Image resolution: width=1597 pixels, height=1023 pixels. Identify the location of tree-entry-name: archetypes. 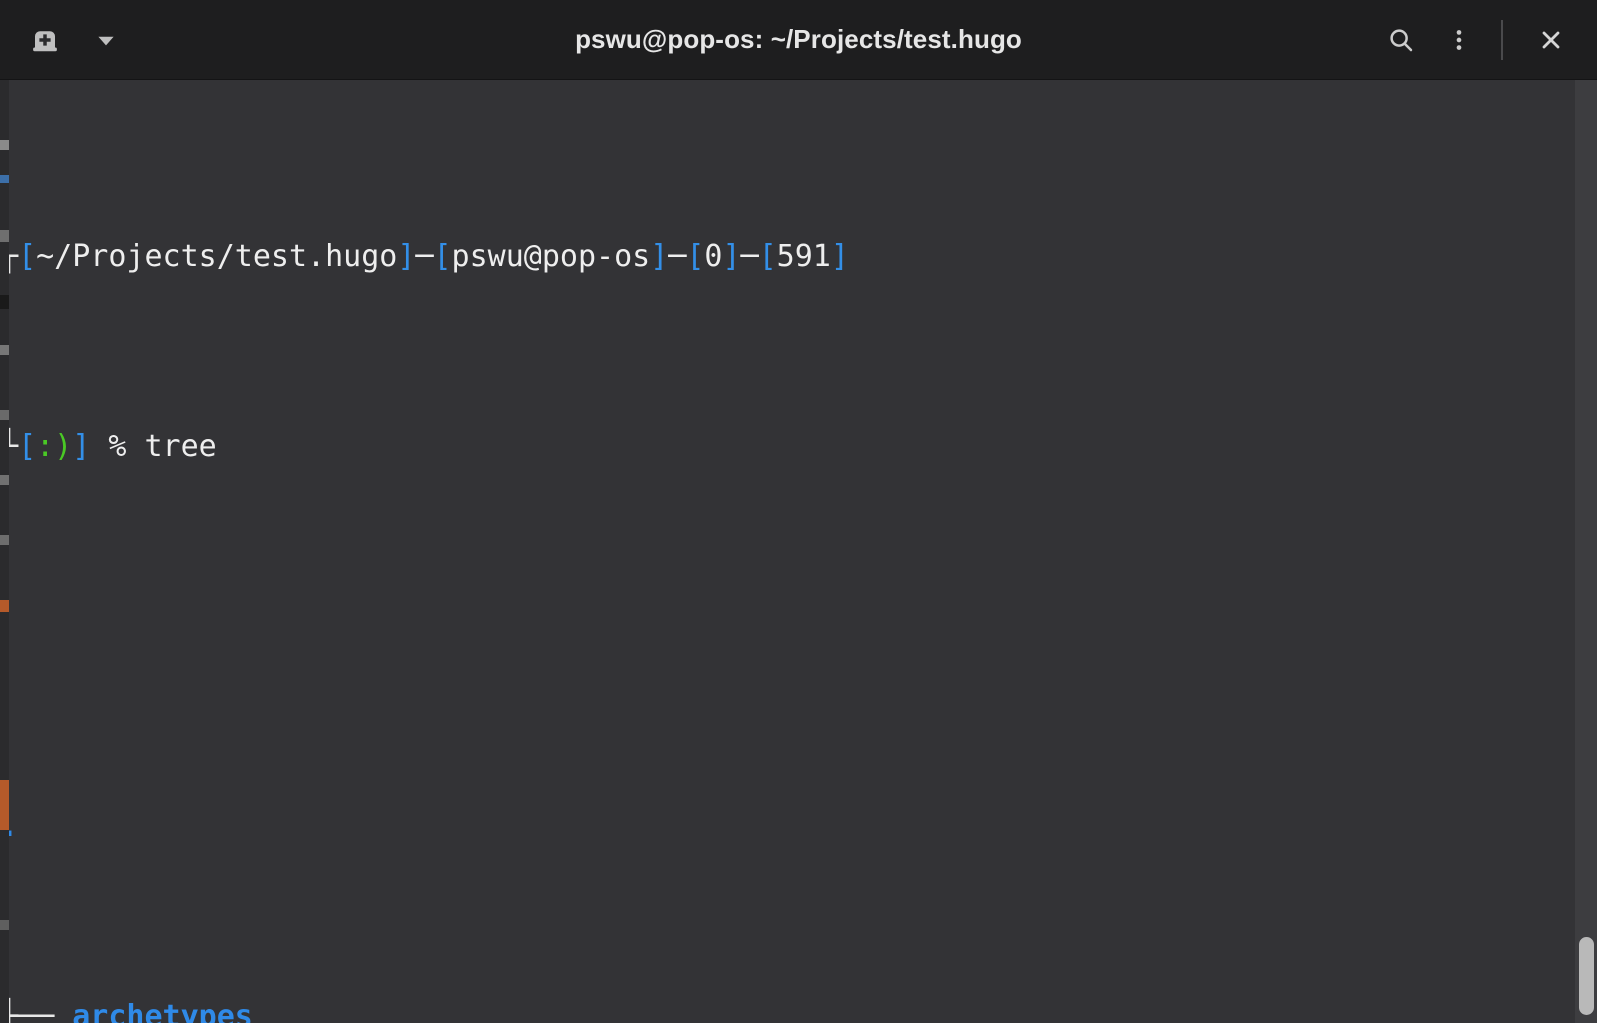
(162, 1011).